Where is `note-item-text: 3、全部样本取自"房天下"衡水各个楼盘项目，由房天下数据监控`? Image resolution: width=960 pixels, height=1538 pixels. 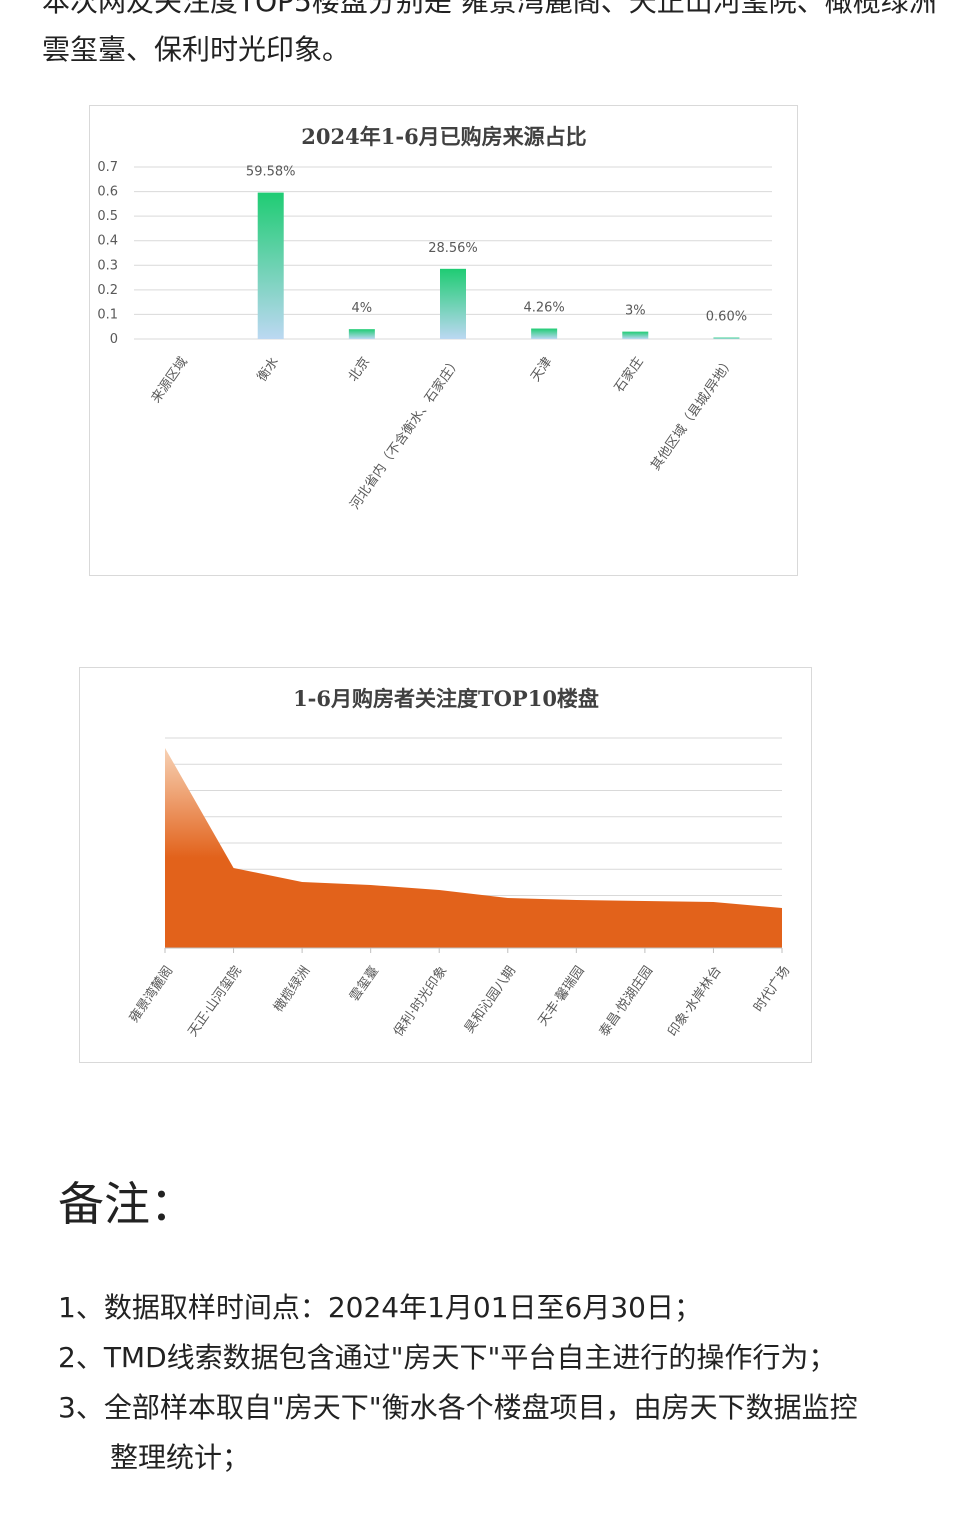 note-item-text: 3、全部样本取自"房天下"衡水各个楼盘项目，由房天下数据监控 is located at coordinates (458, 1407).